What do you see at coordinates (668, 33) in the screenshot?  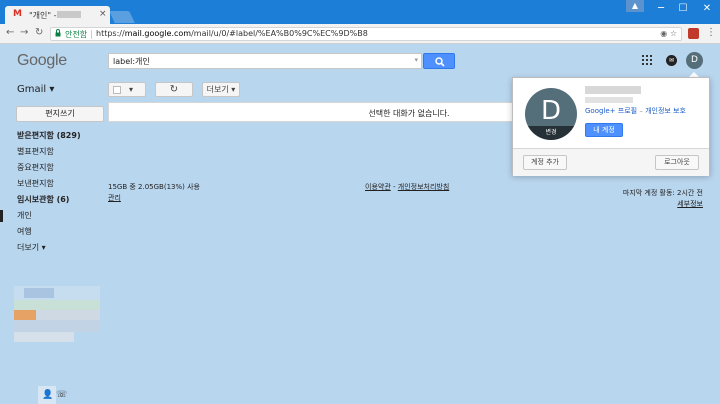 I see `bookmark-star-icon: ◉ ☆` at bounding box center [668, 33].